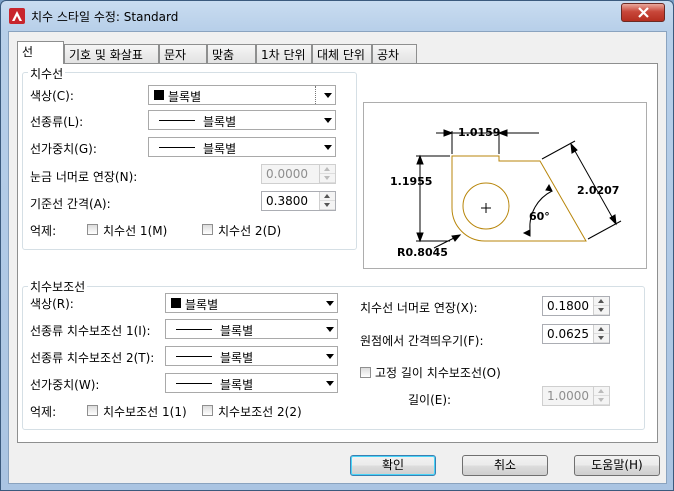 Image resolution: width=674 pixels, height=491 pixels. I want to click on extend-beyond-ticks-value: 0.0000, so click(287, 174).